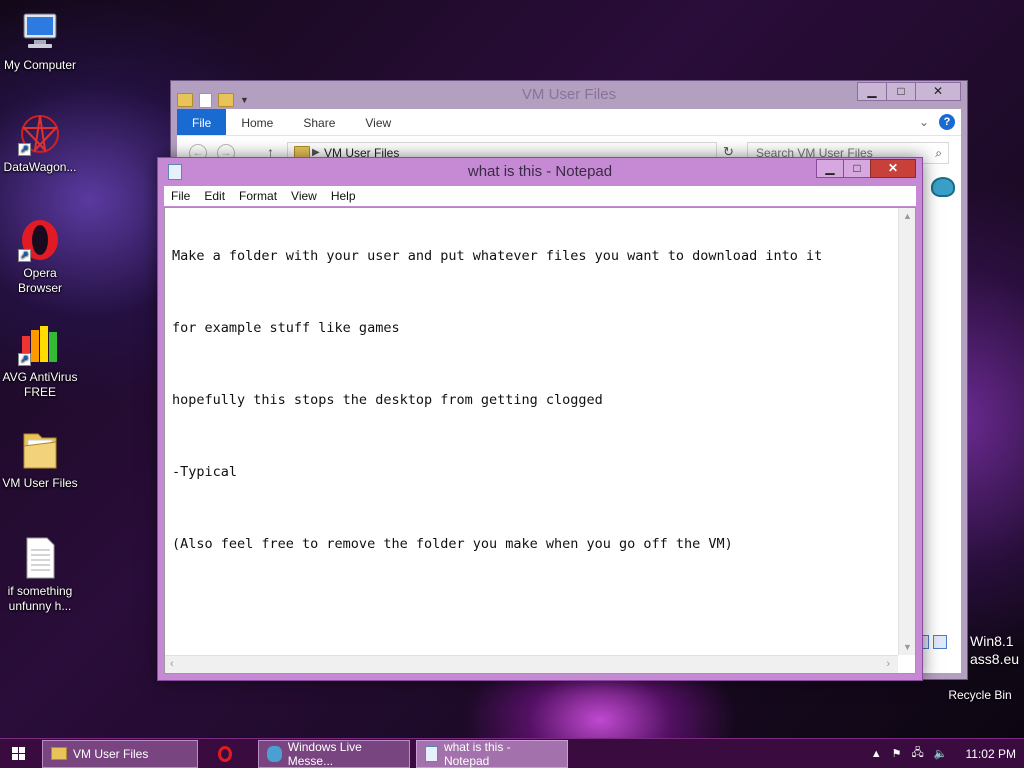 This screenshot has width=1024, height=768. I want to click on scroll-left-icon: ‹, so click(172, 664).